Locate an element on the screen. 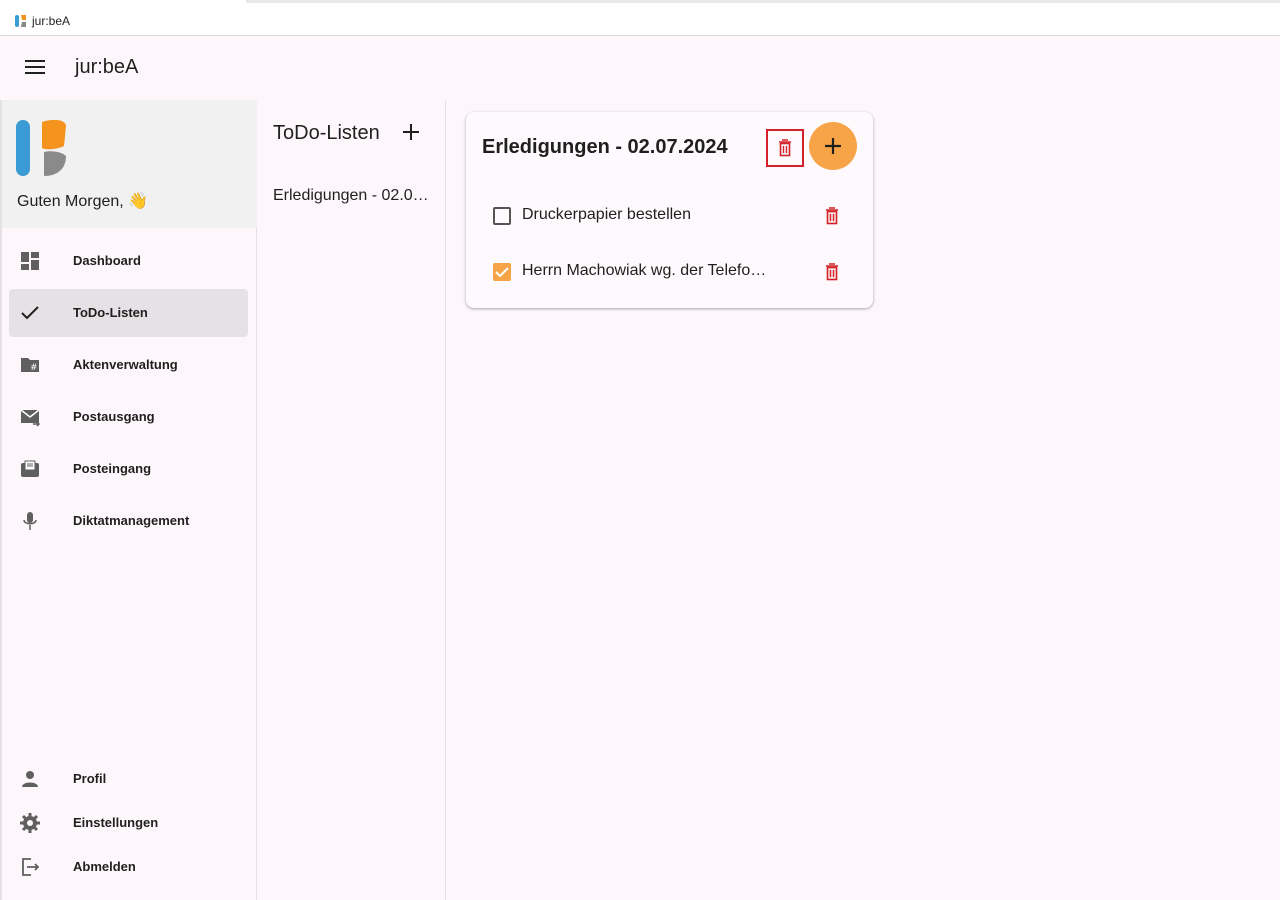 The width and height of the screenshot is (1280, 900). logout-icon is located at coordinates (31, 867).